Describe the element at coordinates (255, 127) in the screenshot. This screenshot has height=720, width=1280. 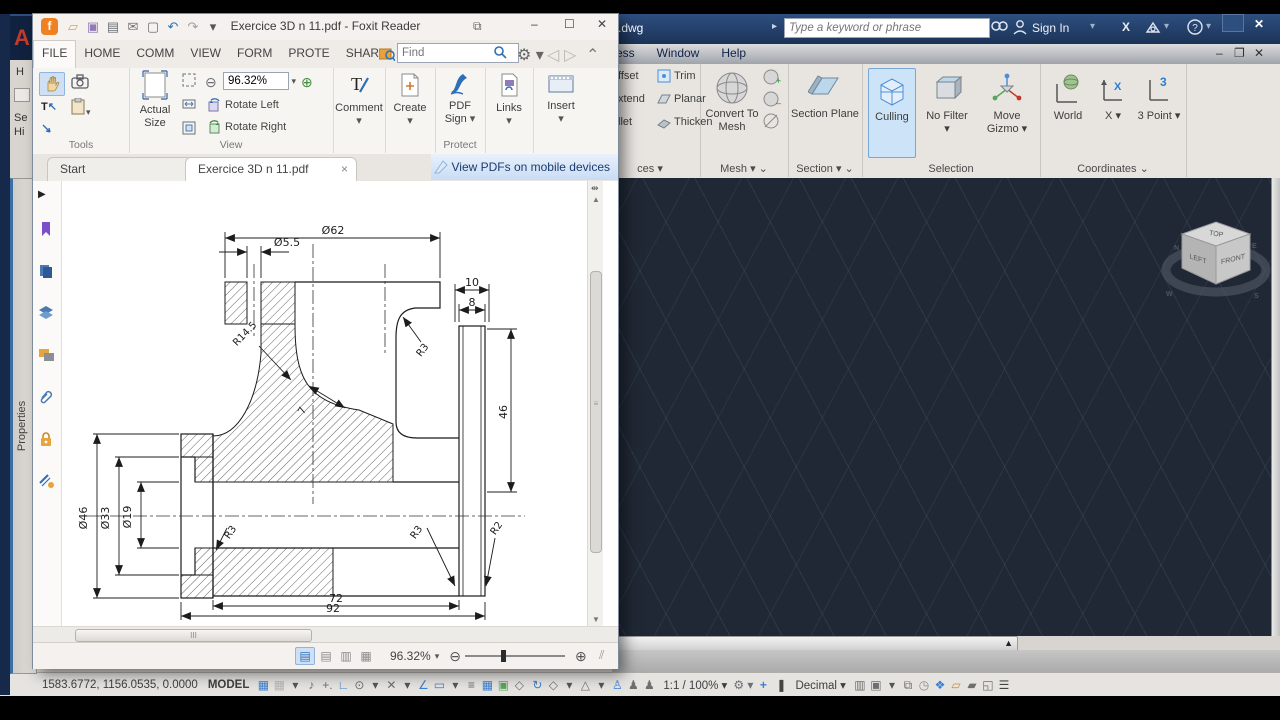
I see `rotate-right-label: Rotate Right` at that location.